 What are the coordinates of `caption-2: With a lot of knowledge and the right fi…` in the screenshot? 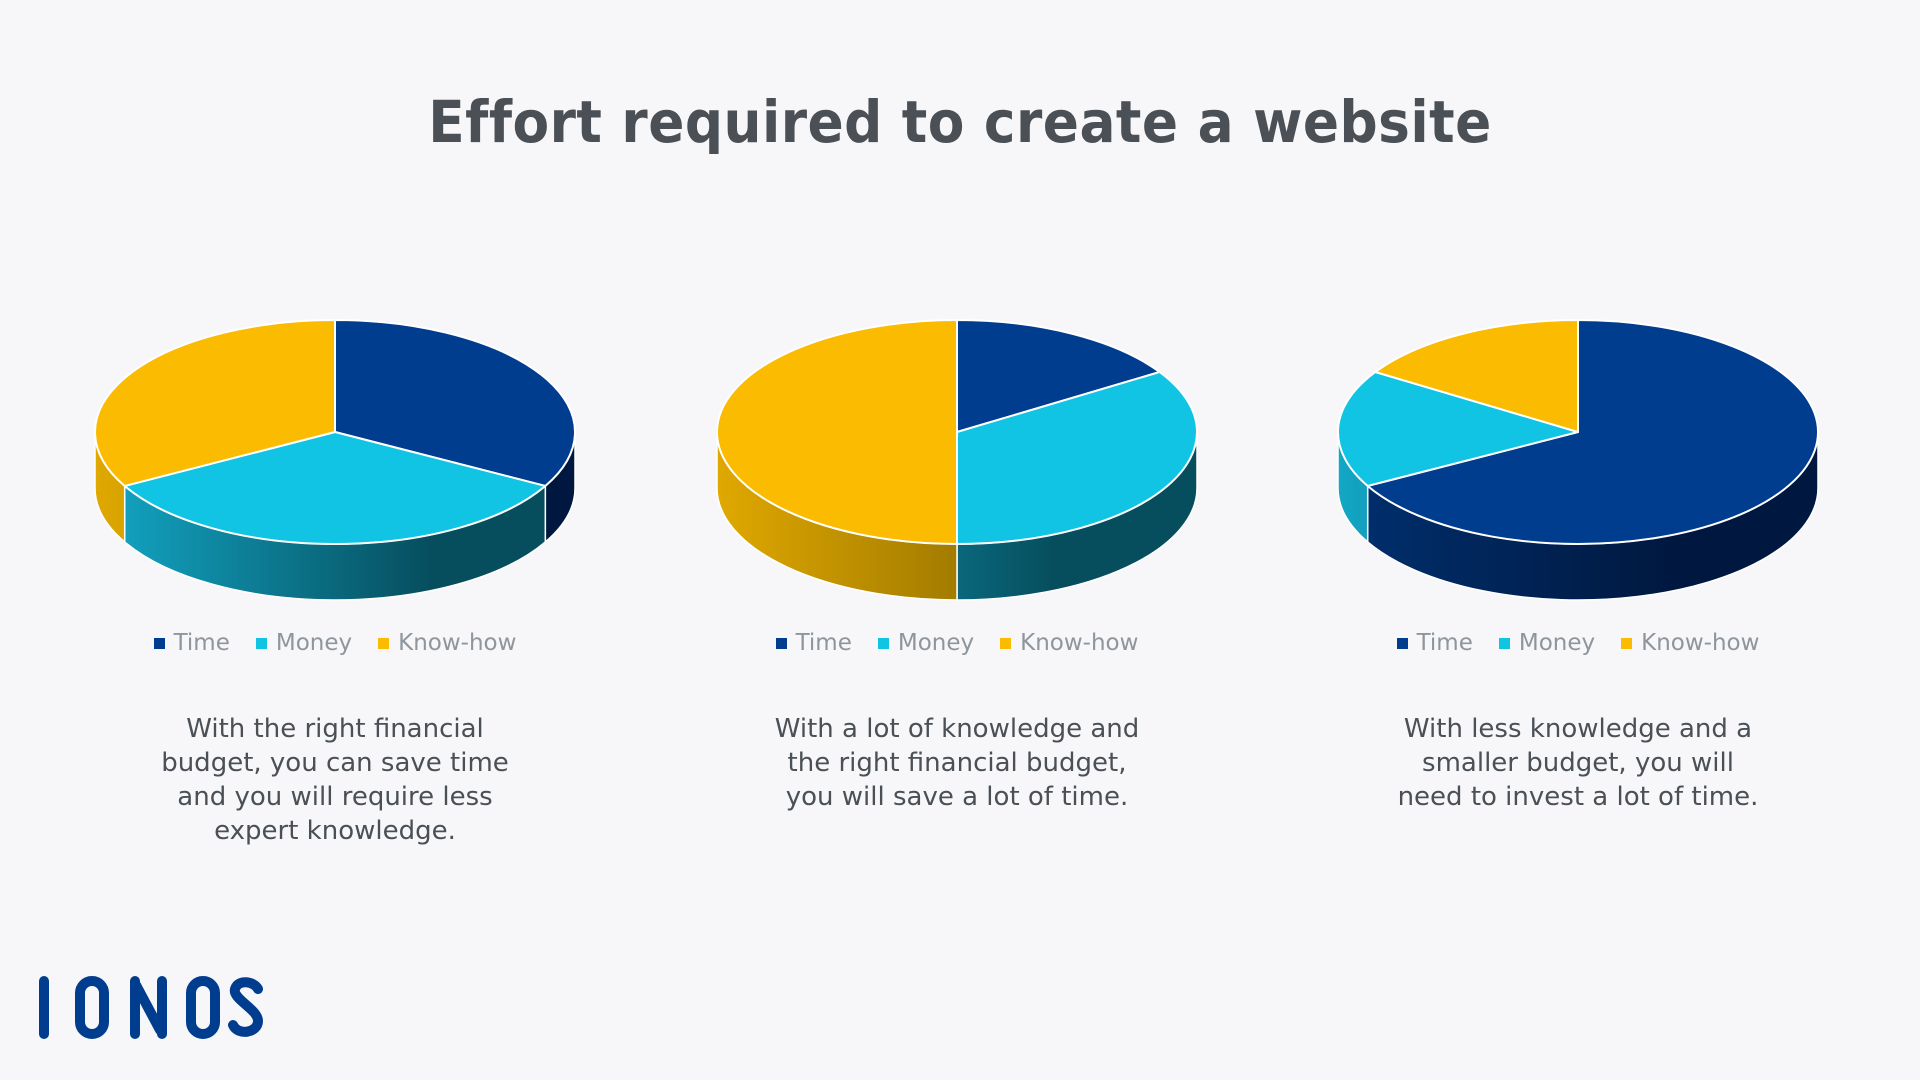 It's located at (957, 763).